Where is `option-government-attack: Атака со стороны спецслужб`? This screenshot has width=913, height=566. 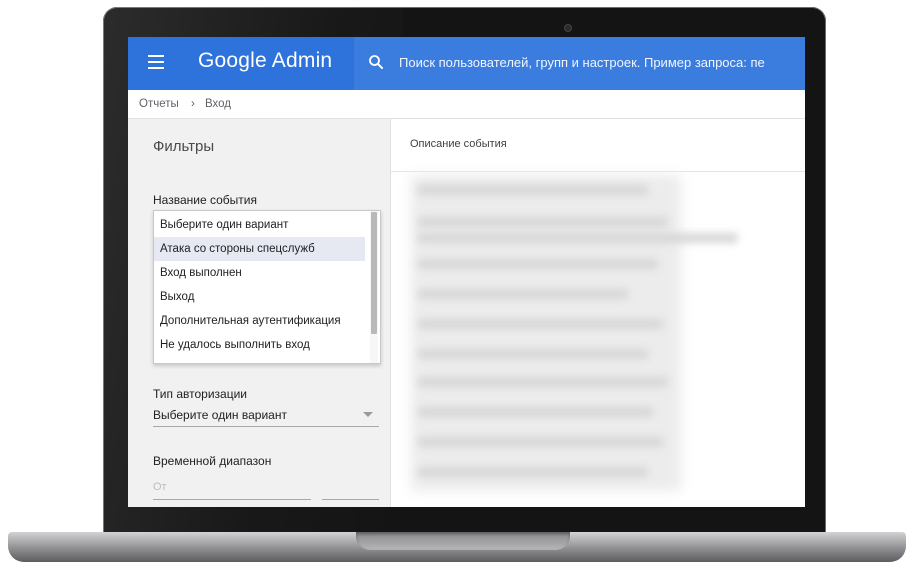 option-government-attack: Атака со стороны спецслужб is located at coordinates (259, 249).